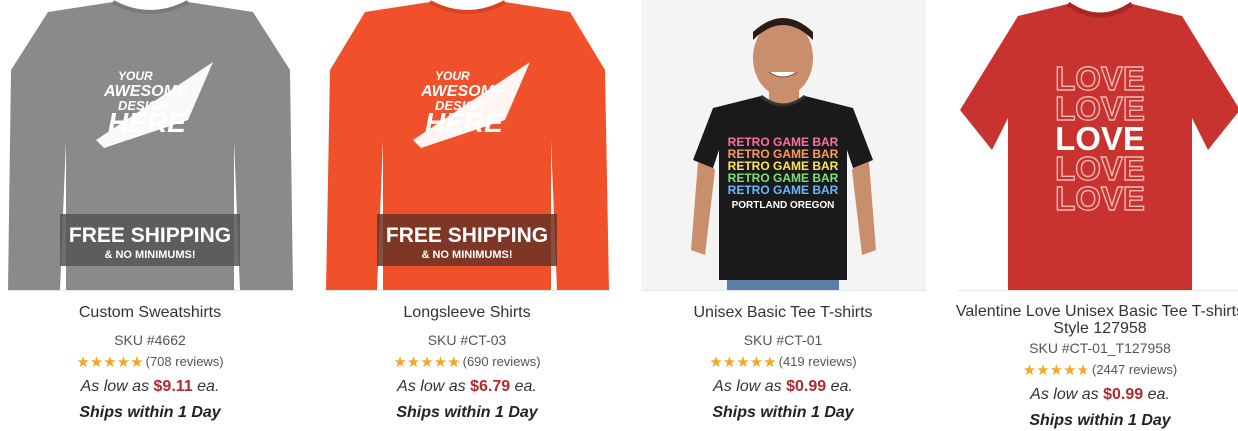 Image resolution: width=1238 pixels, height=431 pixels. Describe the element at coordinates (818, 362) in the screenshot. I see `review-count: (419 reviews)` at that location.